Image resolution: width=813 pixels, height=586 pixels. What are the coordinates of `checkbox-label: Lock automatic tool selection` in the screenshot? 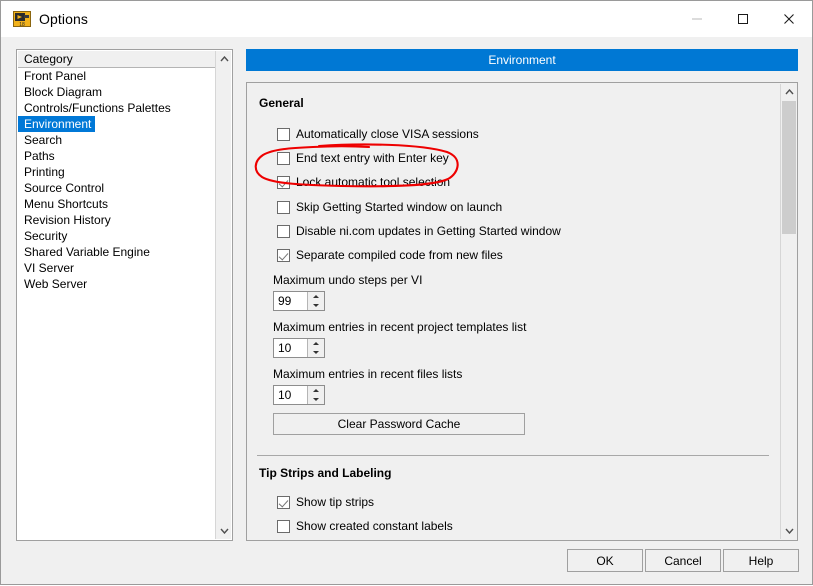 It's located at (373, 182).